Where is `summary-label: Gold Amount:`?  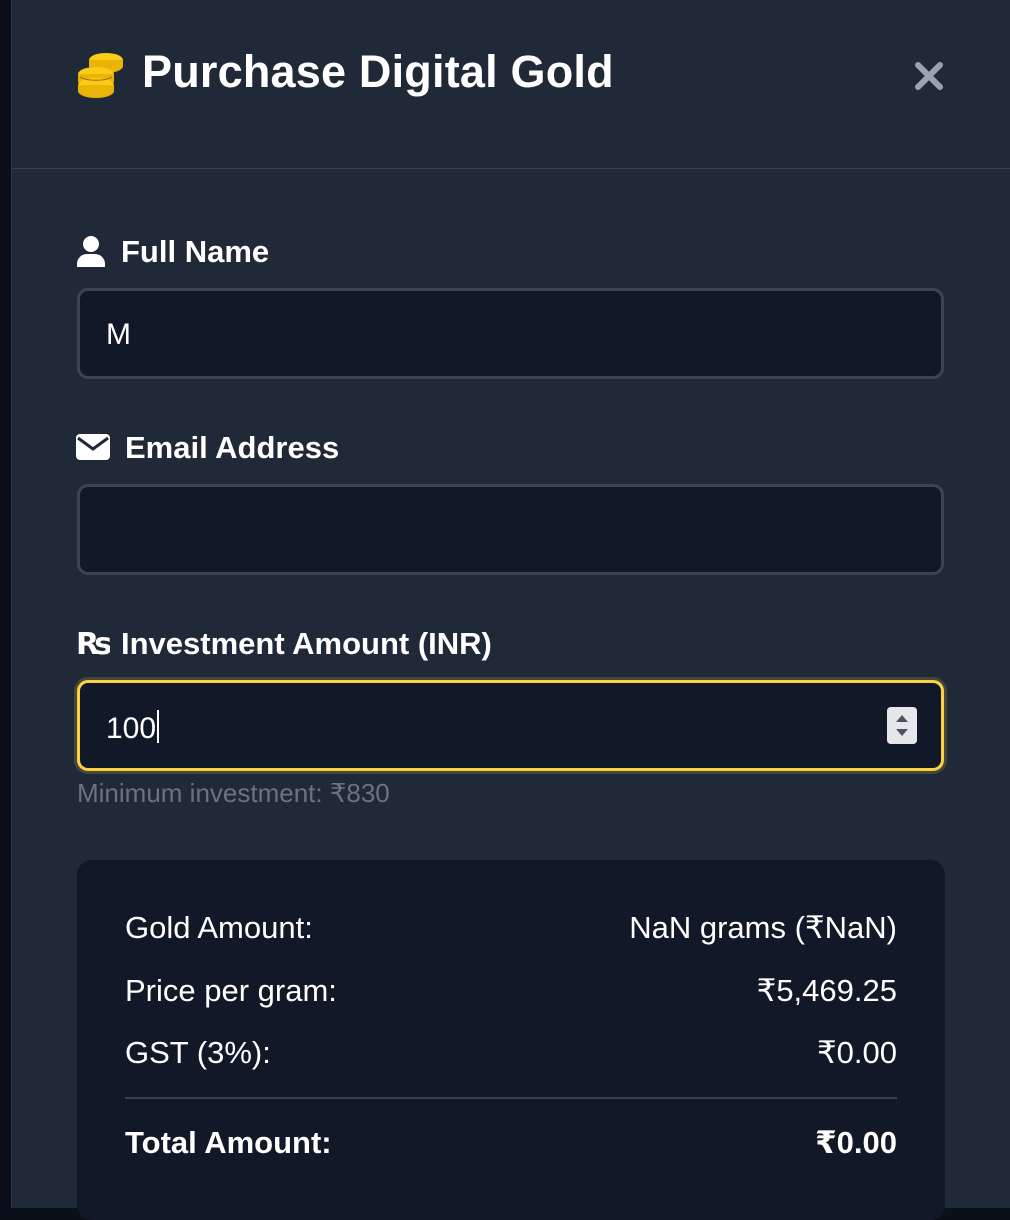
summary-label: Gold Amount: is located at coordinates (219, 927).